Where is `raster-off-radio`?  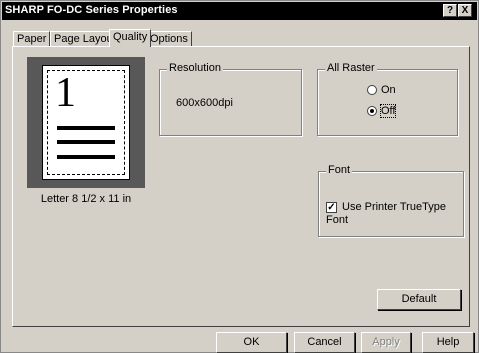
raster-off-radio is located at coordinates (372, 111).